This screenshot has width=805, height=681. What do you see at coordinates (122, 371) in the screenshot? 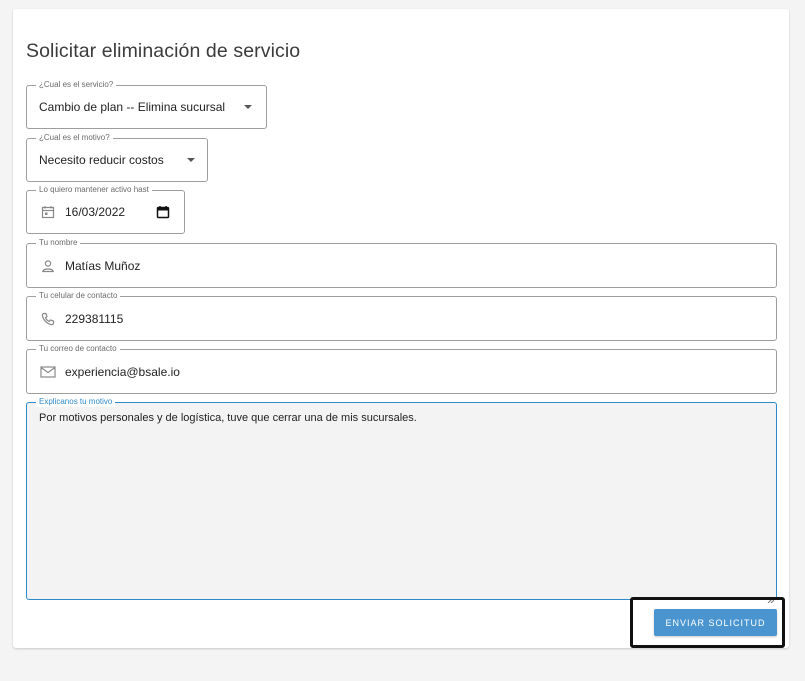
I see `email-field-value: experiencia@bsale.io` at bounding box center [122, 371].